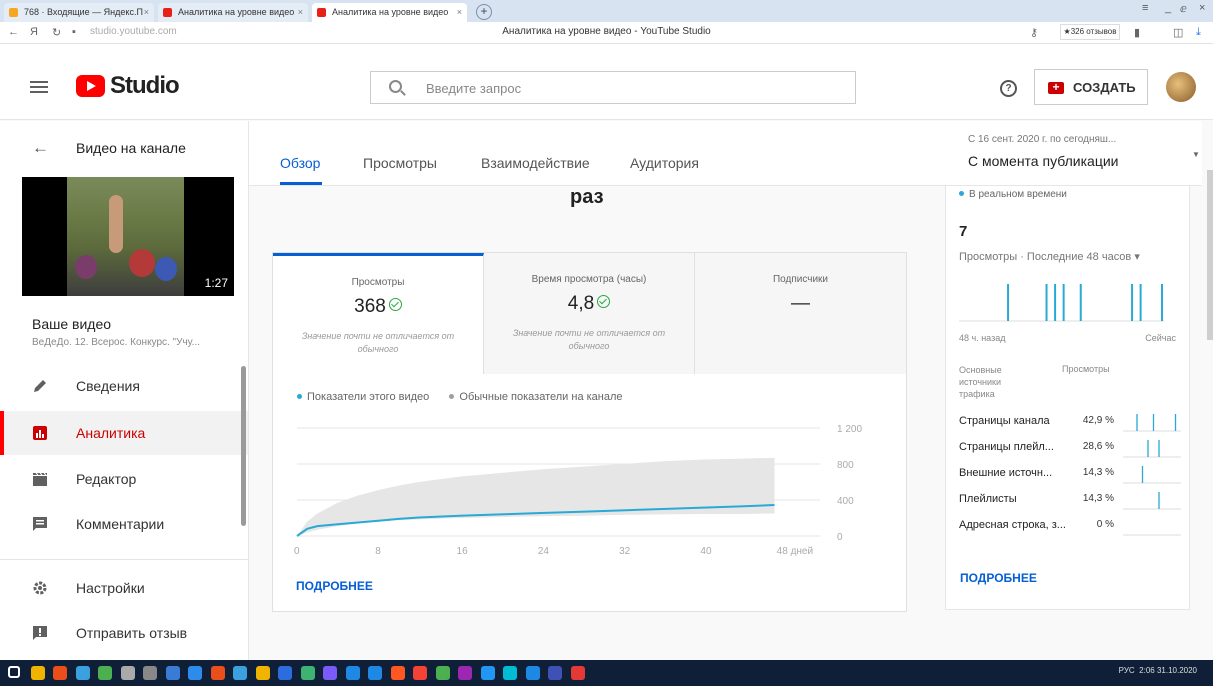 The height and width of the screenshot is (686, 1213). What do you see at coordinates (1105, 524) in the screenshot?
I see `traffic-source-percent: 0 %` at bounding box center [1105, 524].